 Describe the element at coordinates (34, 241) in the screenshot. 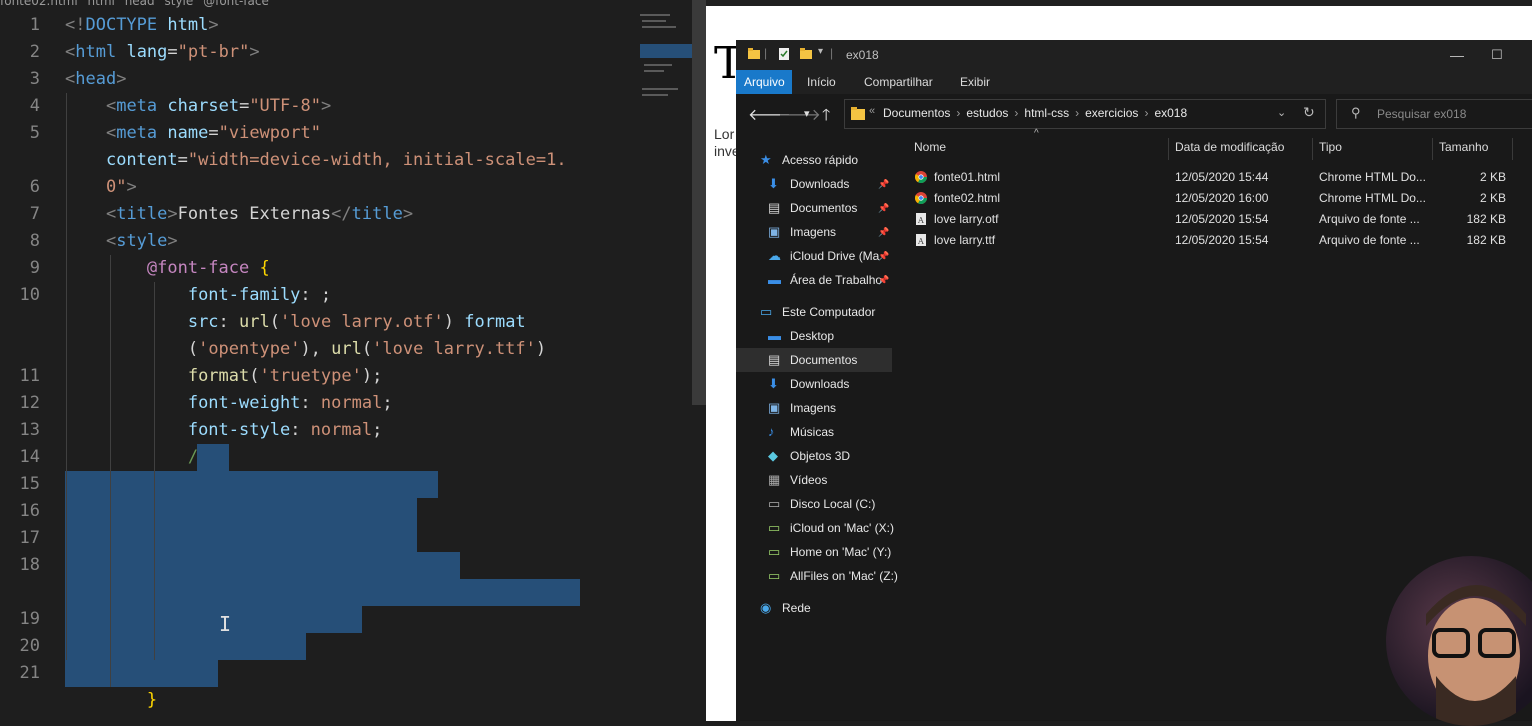

I see `line-number: 8` at that location.